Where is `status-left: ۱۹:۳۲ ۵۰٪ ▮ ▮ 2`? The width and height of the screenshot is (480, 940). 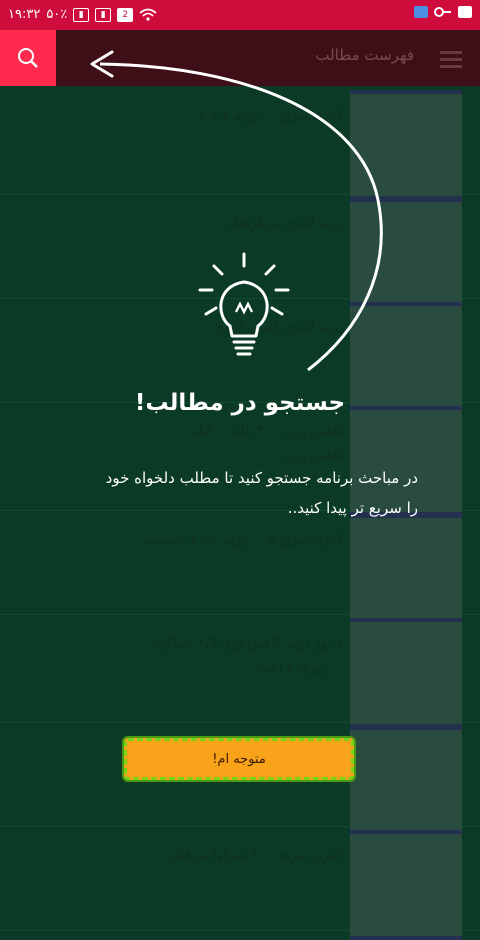
status-left: ۱۹:۳۲ ۵۰٪ ▮ ▮ 2 is located at coordinates (82, 14).